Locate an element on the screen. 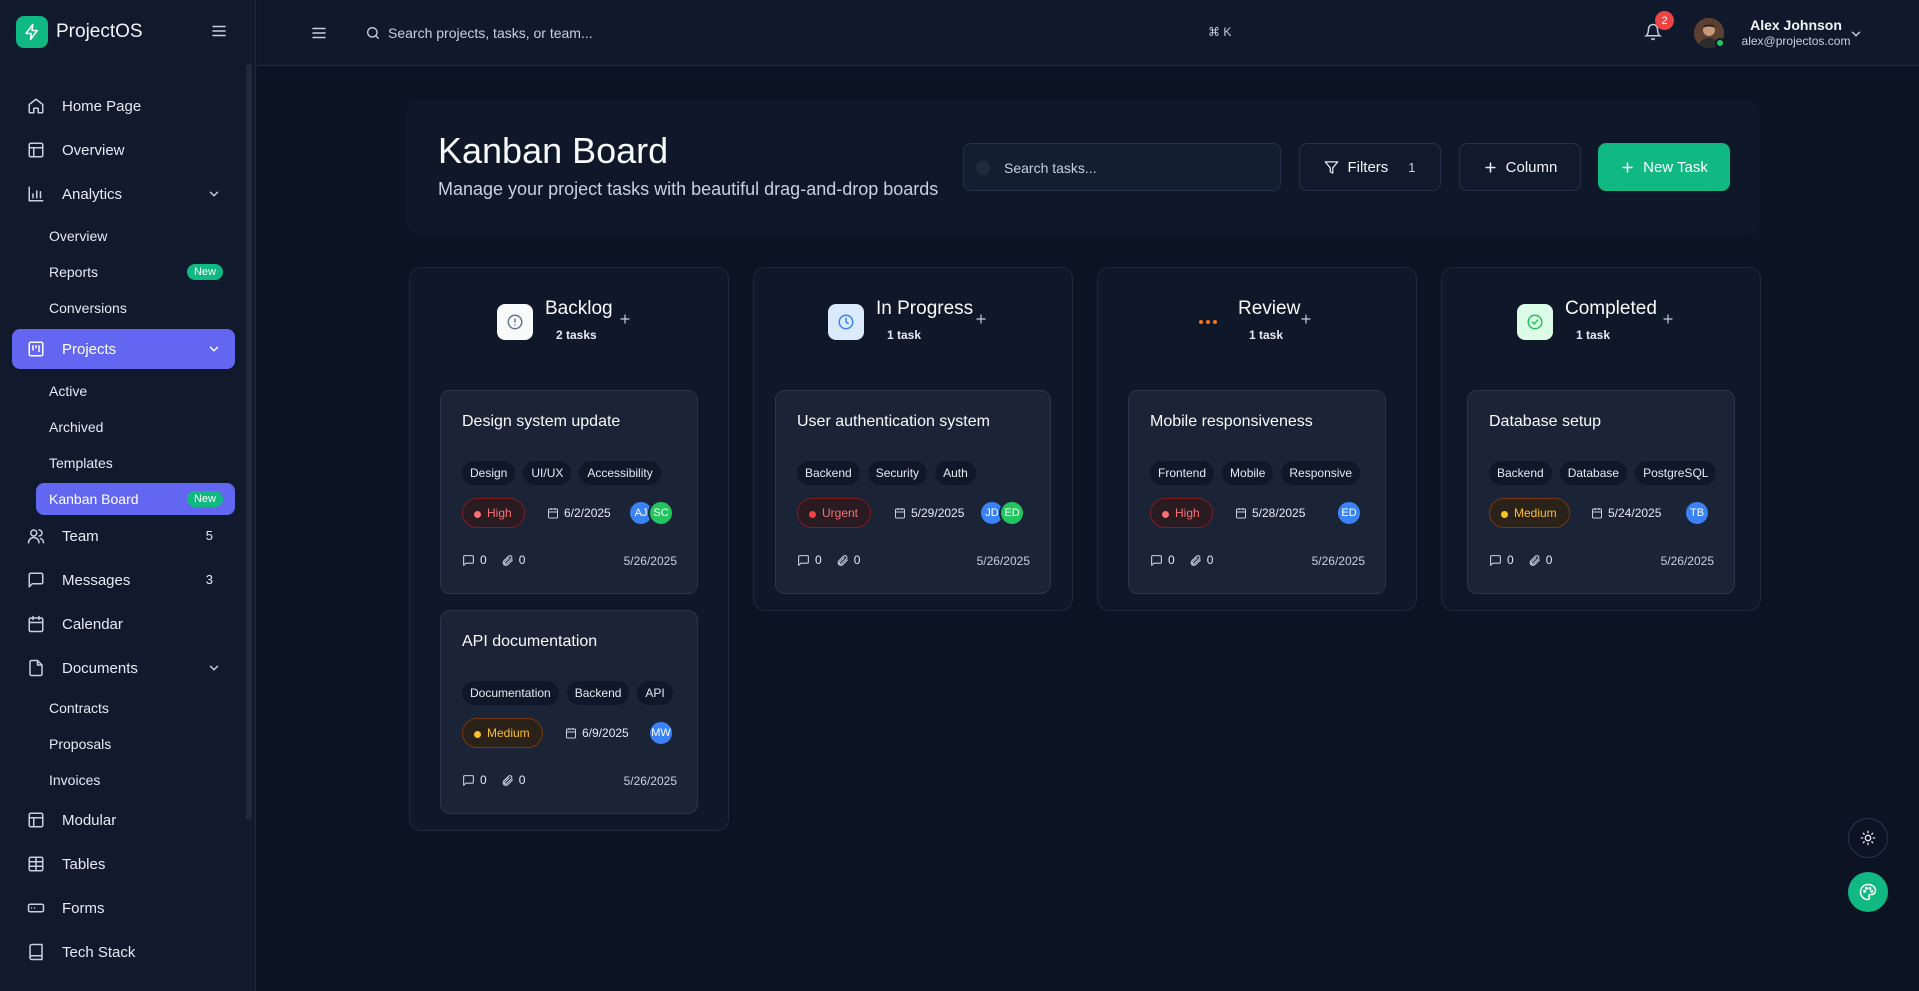 This screenshot has height=991, width=1919. sidebar-item-label: Projects is located at coordinates (89, 349).